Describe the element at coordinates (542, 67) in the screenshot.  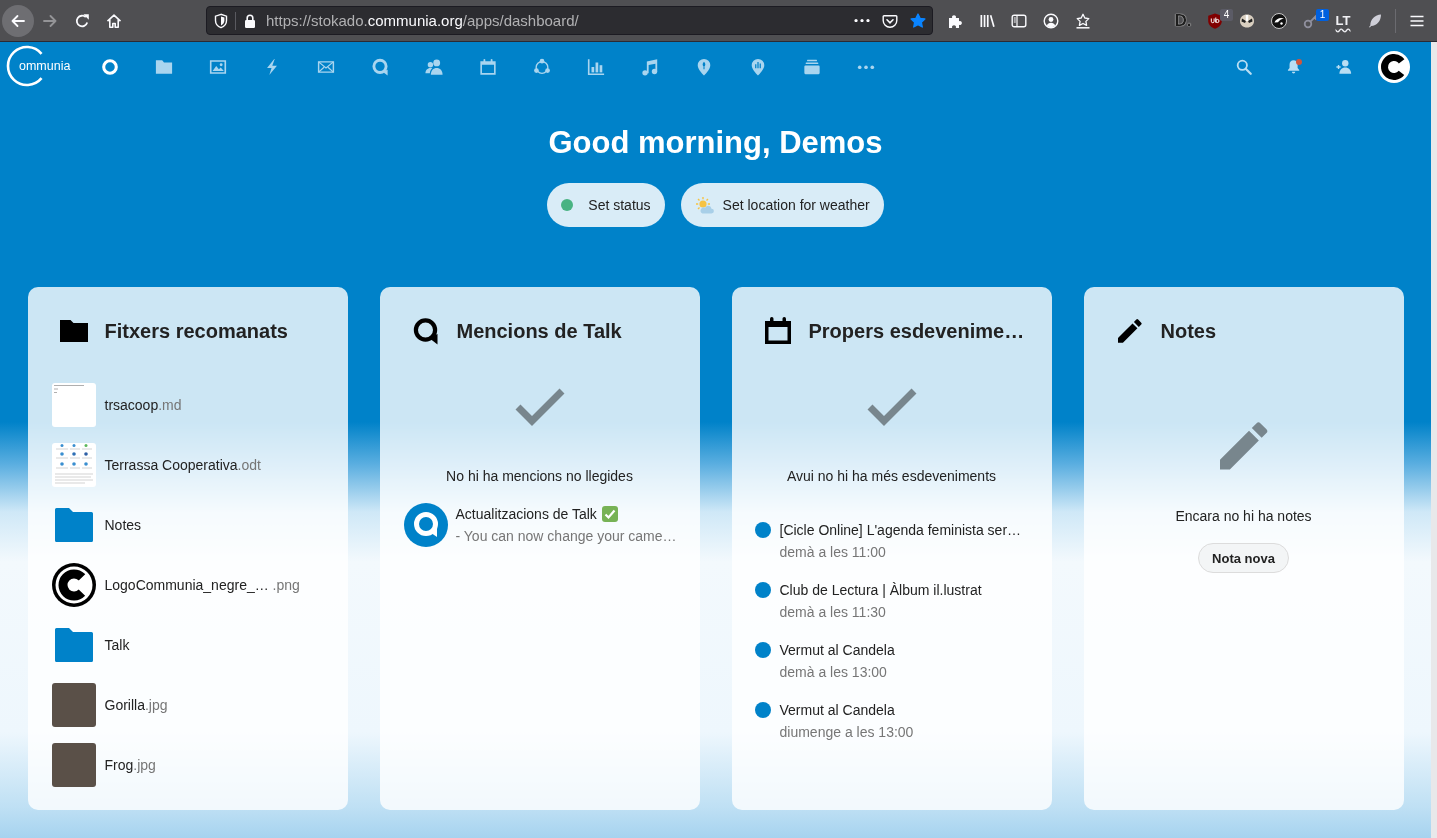
I see `circle-nodes-icon` at that location.